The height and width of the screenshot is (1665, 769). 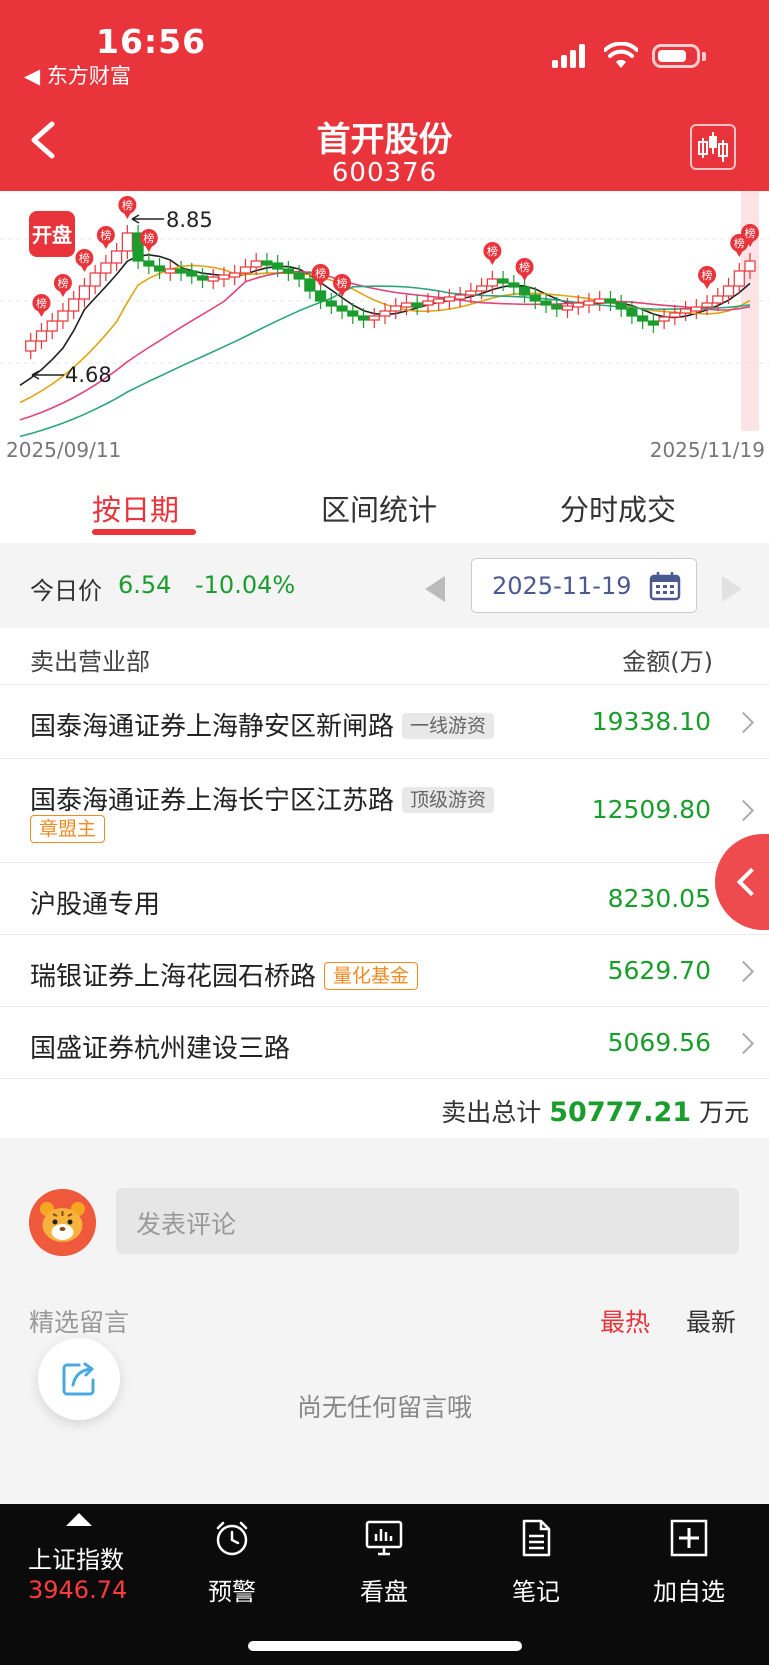 I want to click on comment-input: 发表评论, so click(x=427, y=1221).